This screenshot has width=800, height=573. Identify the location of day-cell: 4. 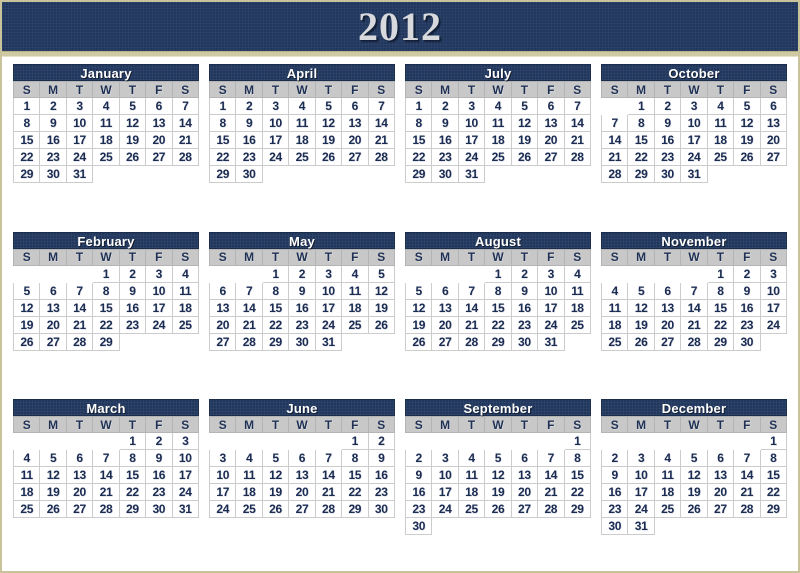
(302, 106).